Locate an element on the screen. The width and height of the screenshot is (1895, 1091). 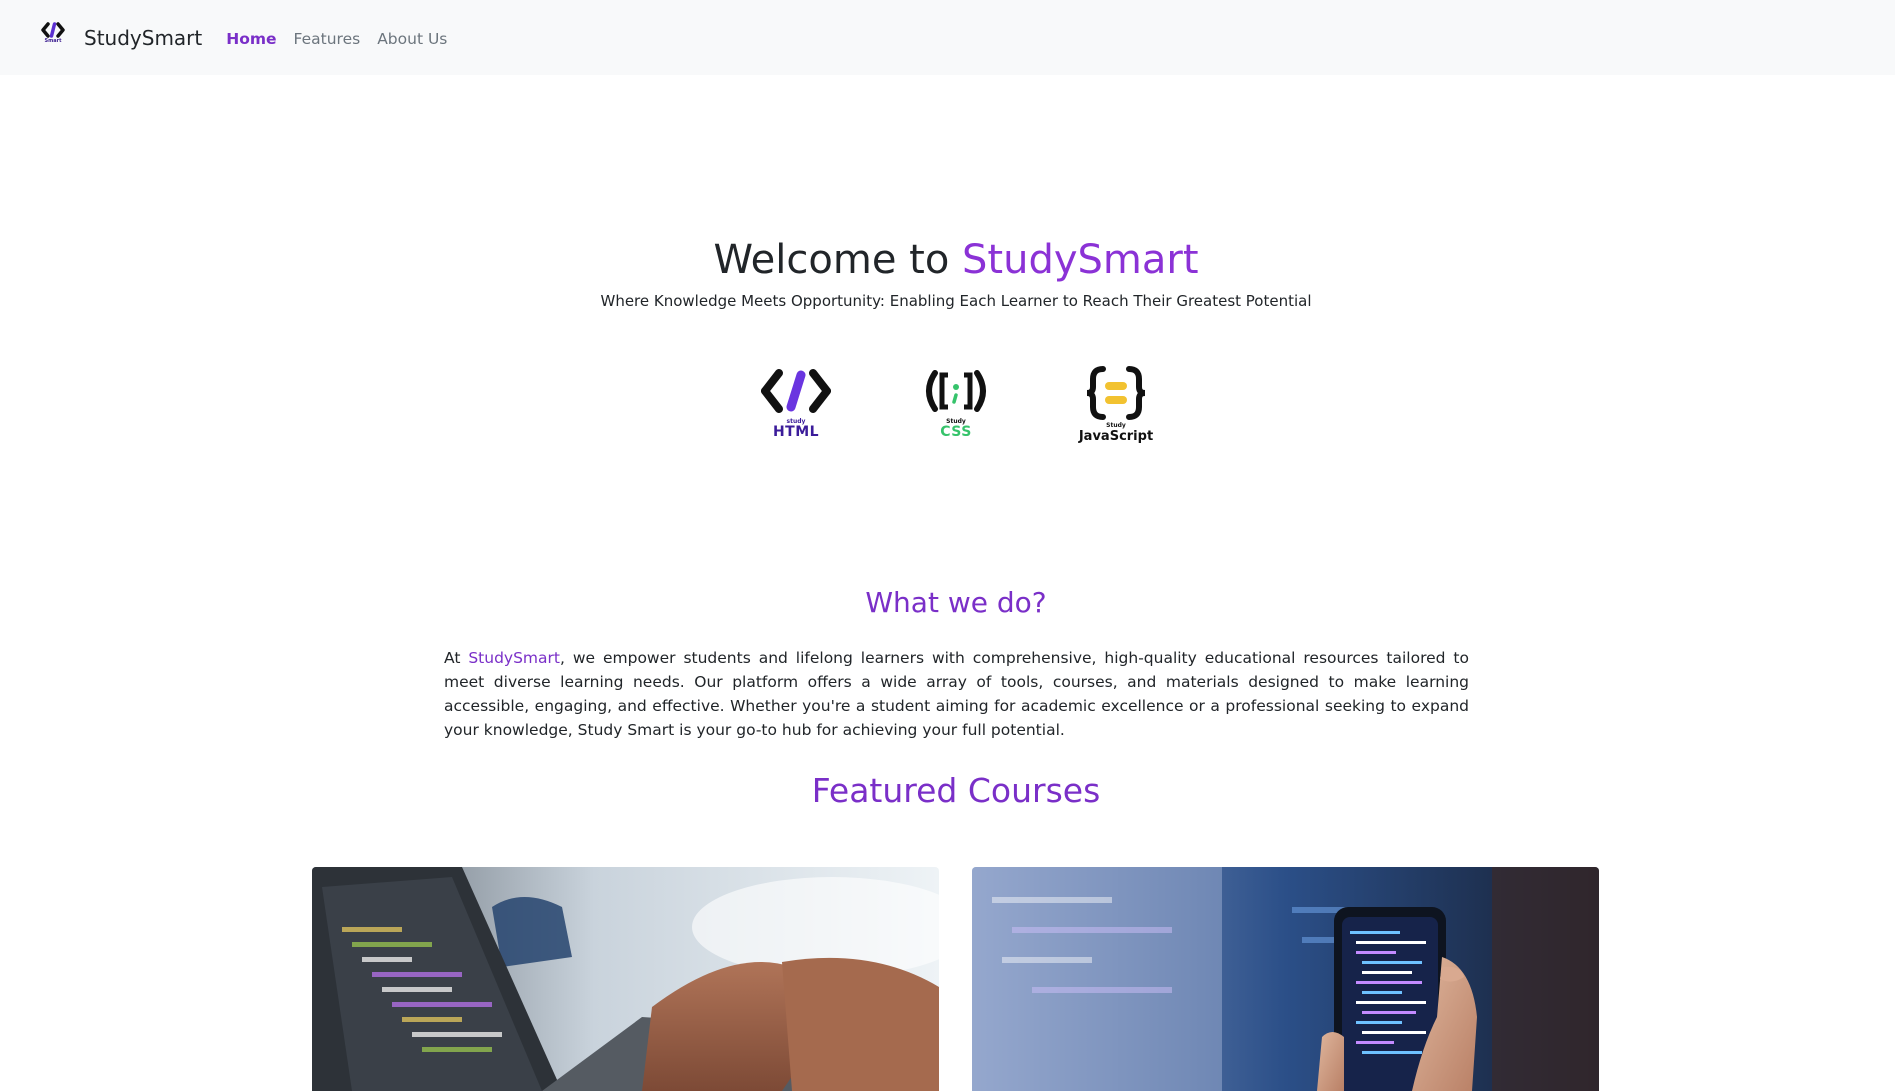
what-we-do-title: What we do? is located at coordinates (956, 602).